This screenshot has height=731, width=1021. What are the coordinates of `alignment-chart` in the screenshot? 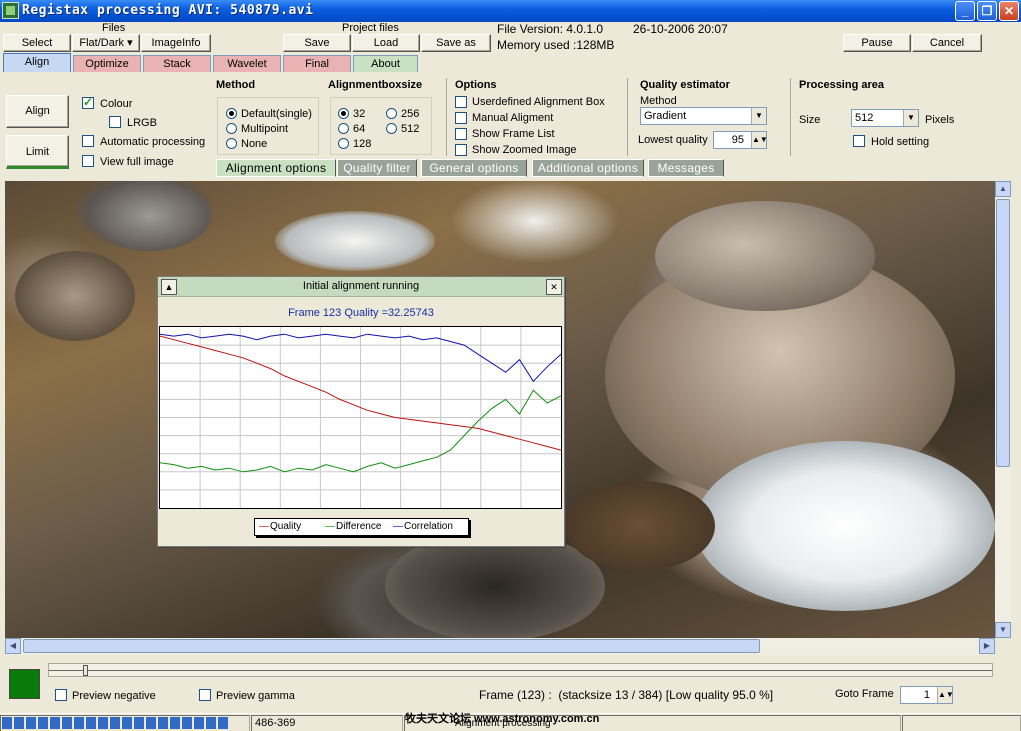 It's located at (360, 417).